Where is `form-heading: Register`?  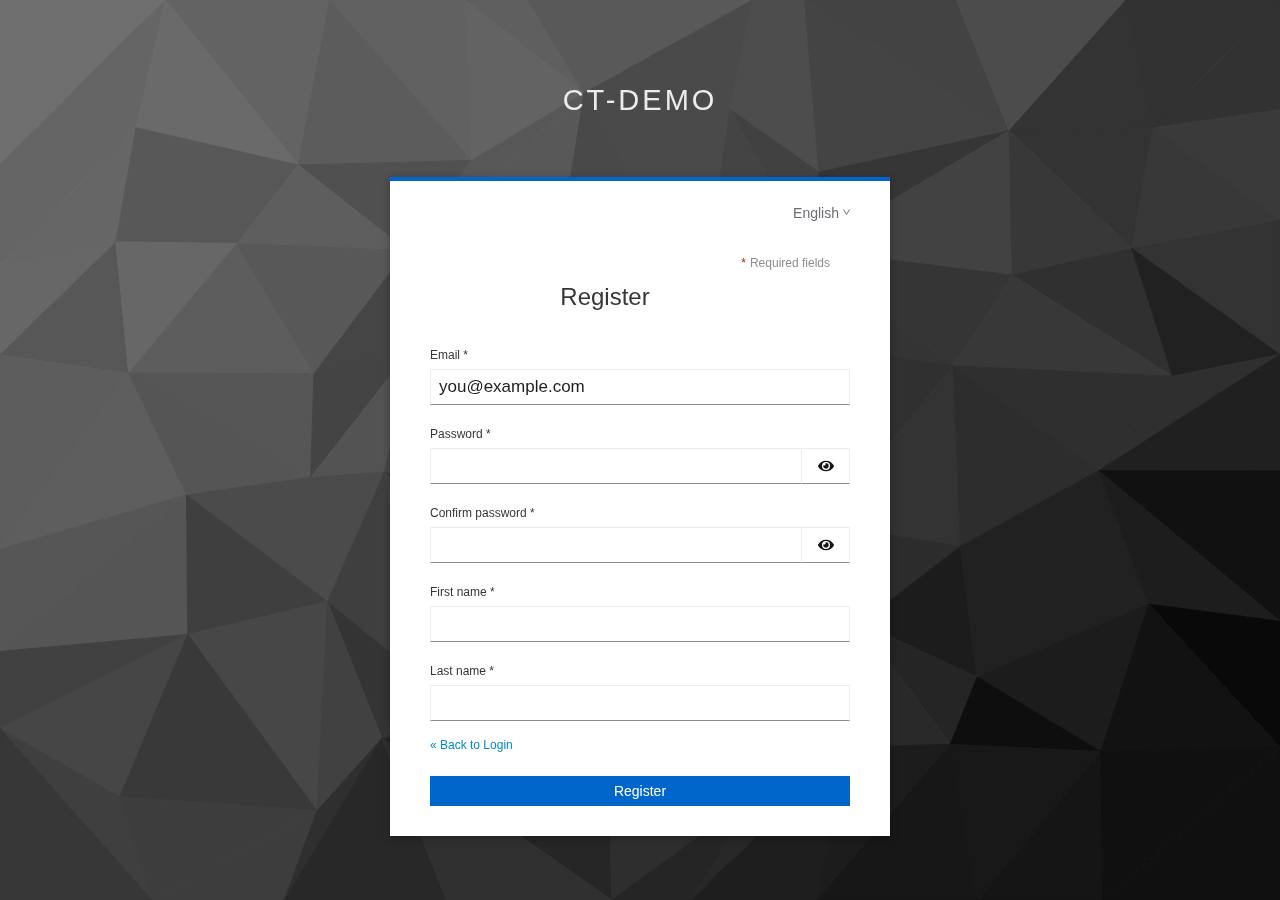 form-heading: Register is located at coordinates (605, 297).